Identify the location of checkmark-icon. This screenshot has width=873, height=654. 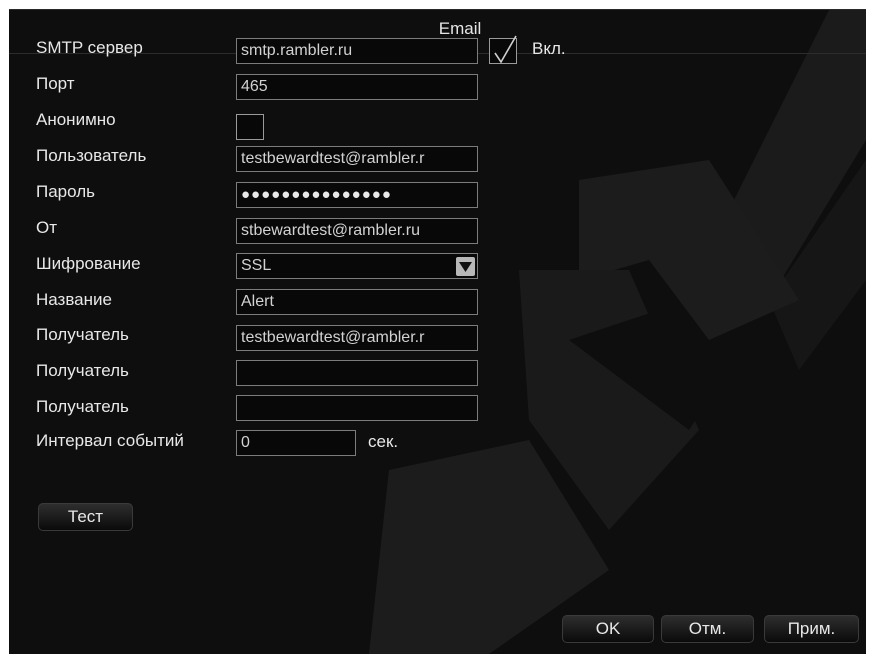
(505, 49).